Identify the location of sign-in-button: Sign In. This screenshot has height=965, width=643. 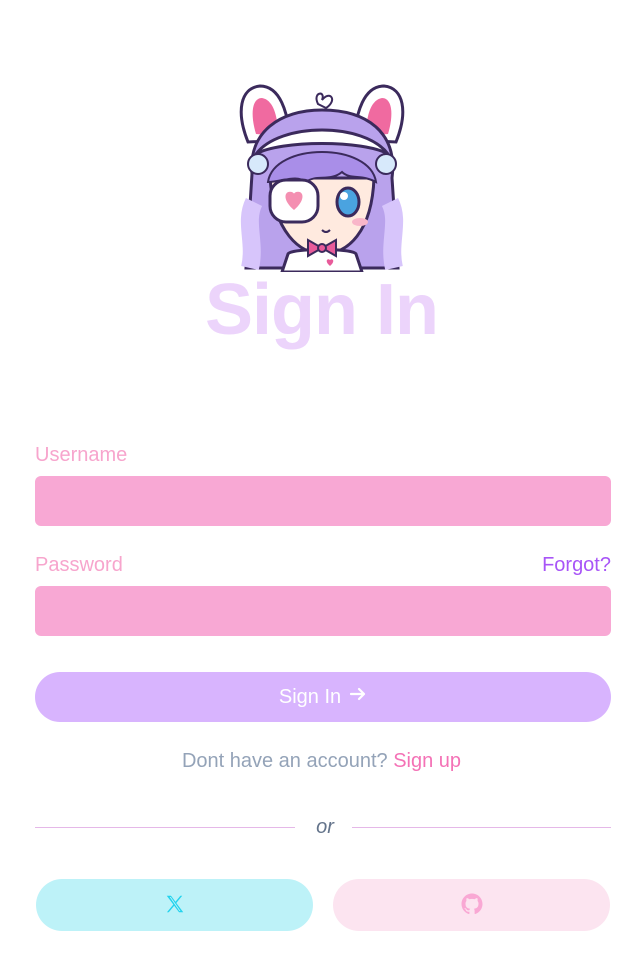
(323, 697).